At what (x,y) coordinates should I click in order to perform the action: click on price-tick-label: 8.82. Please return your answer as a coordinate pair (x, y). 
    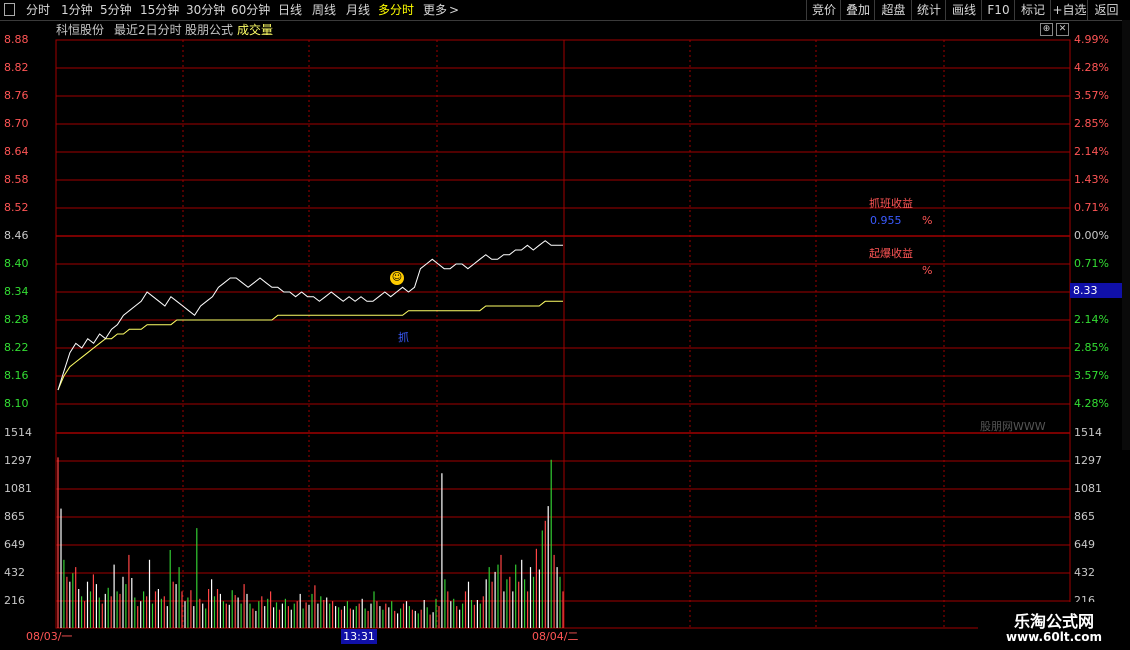
    Looking at the image, I should click on (16, 67).